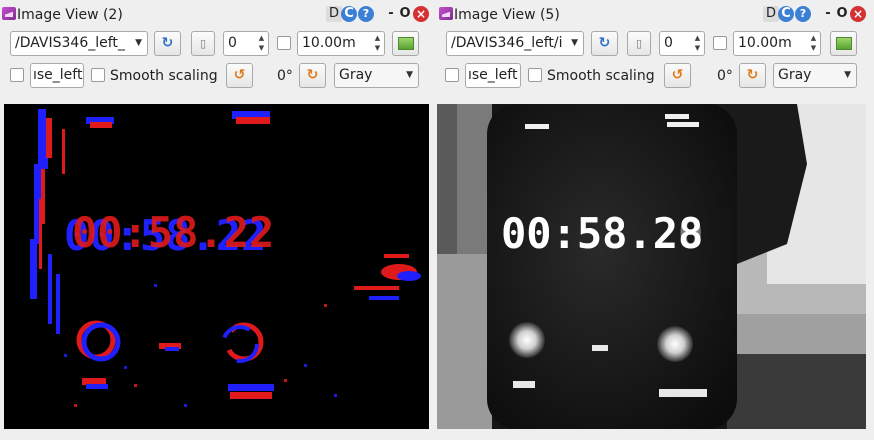  I want to click on topic-select: /DAVIS346_left_ ▼, so click(79, 43).